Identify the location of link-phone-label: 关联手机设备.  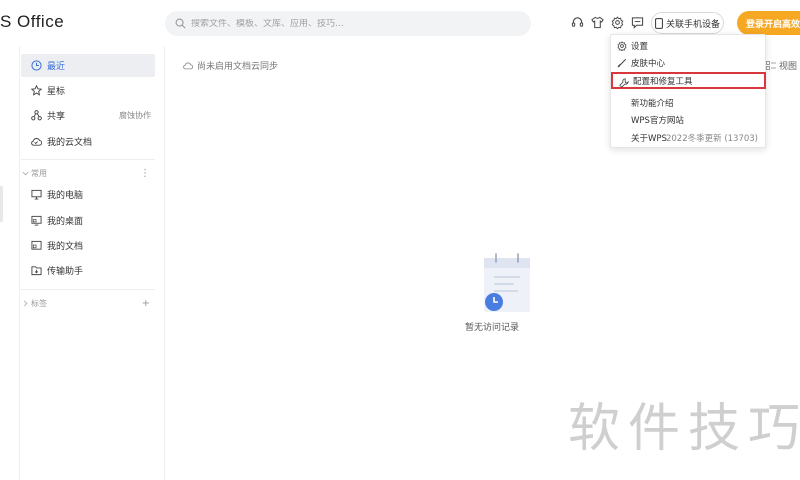
(692, 24).